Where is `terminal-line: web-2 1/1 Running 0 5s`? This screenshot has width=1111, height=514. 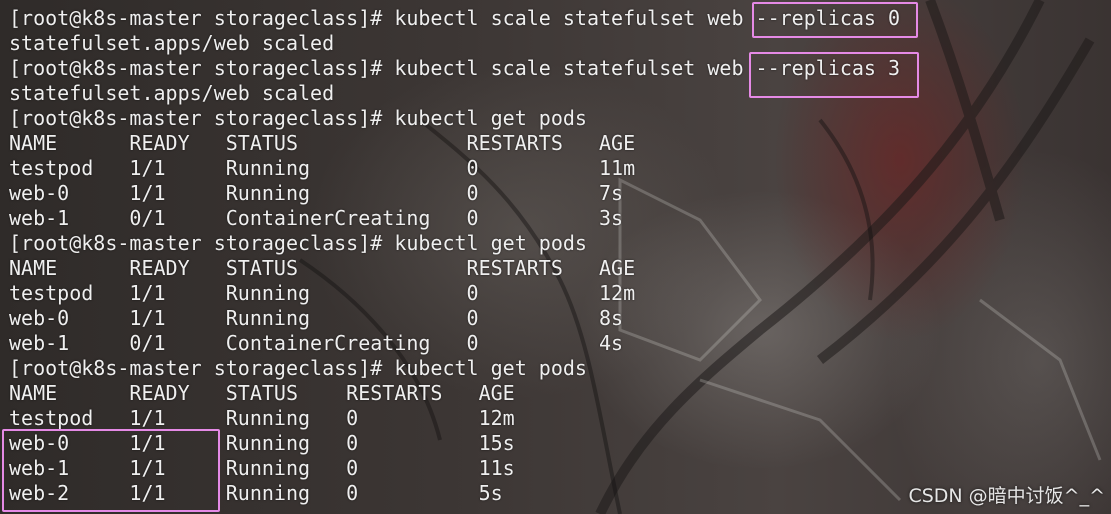 terminal-line: web-2 1/1 Running 0 5s is located at coordinates (256, 493).